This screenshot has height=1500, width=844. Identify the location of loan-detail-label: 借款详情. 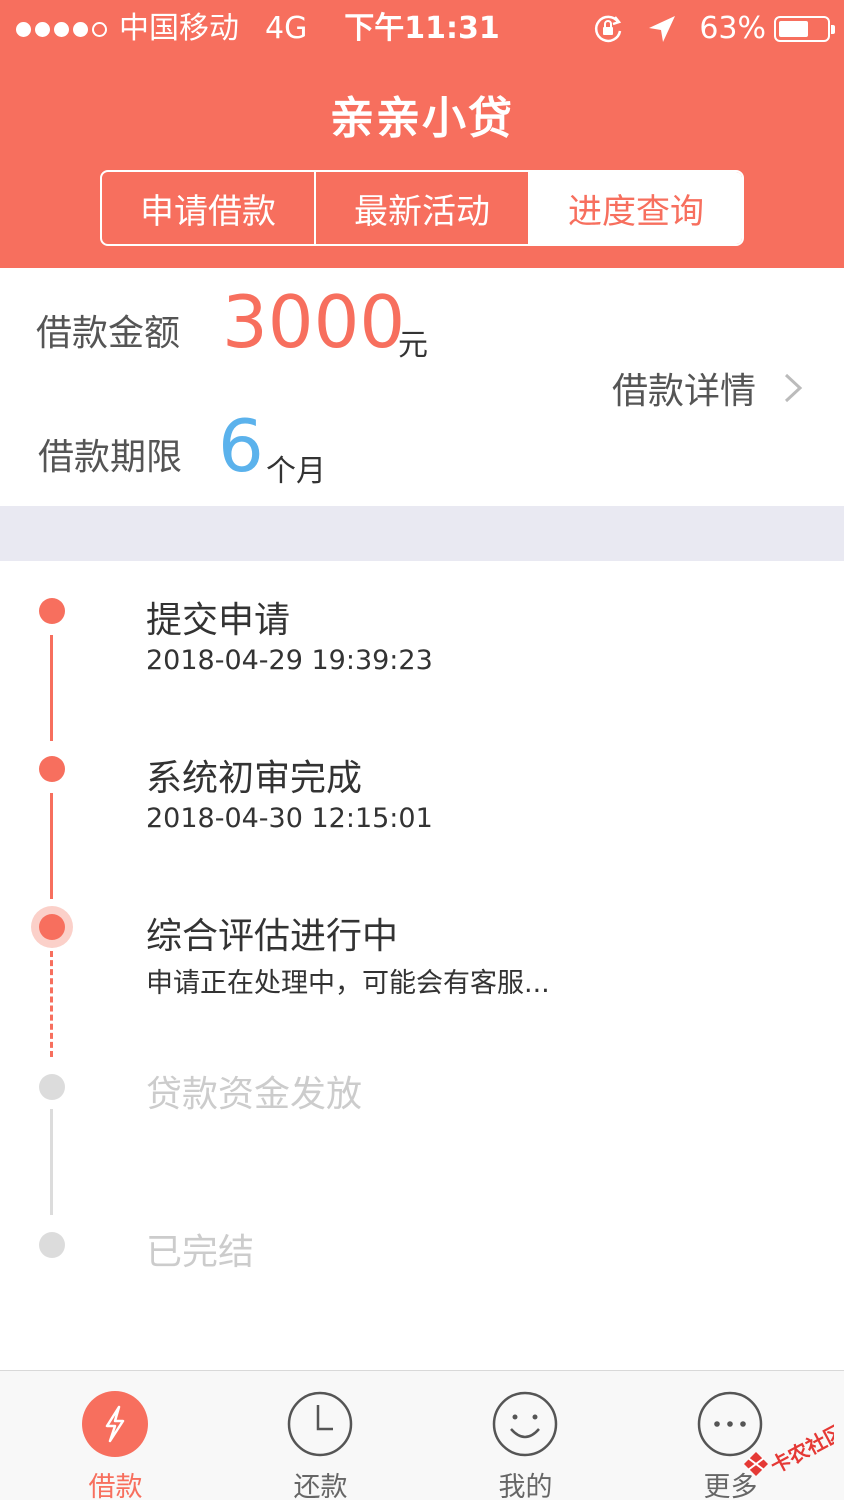
(683, 391).